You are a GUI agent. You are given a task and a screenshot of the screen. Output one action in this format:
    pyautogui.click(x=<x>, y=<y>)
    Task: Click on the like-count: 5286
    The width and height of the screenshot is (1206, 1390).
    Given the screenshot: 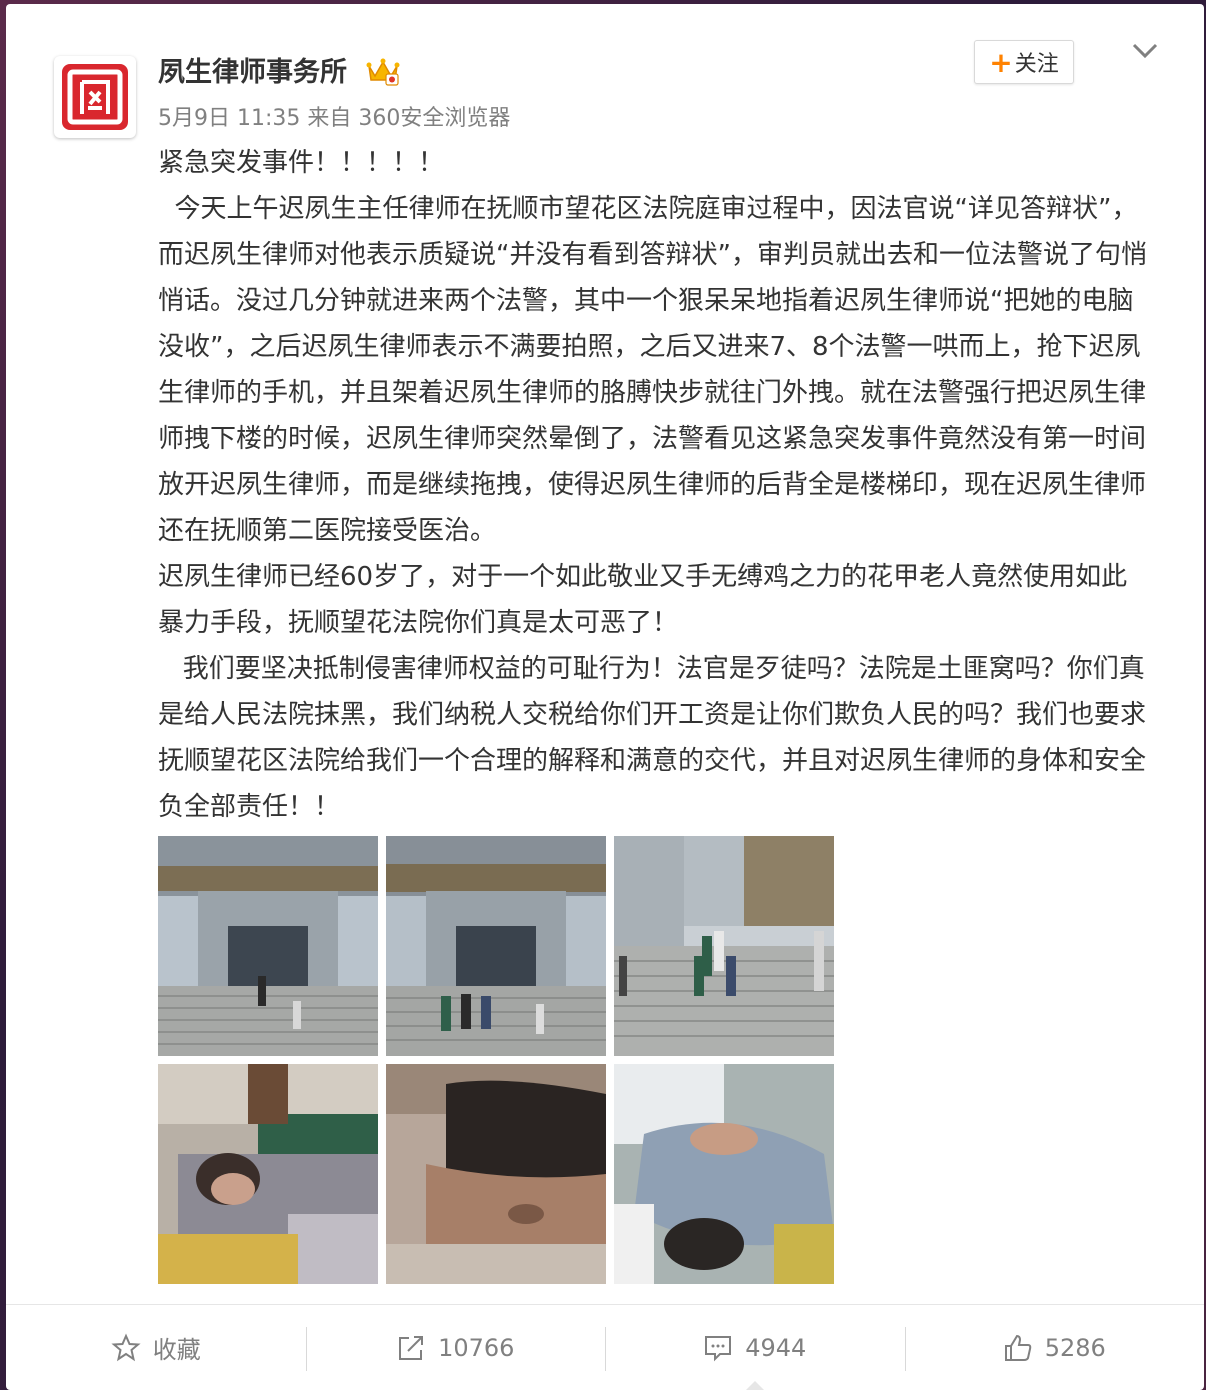 What is the action you would take?
    pyautogui.click(x=1075, y=1347)
    